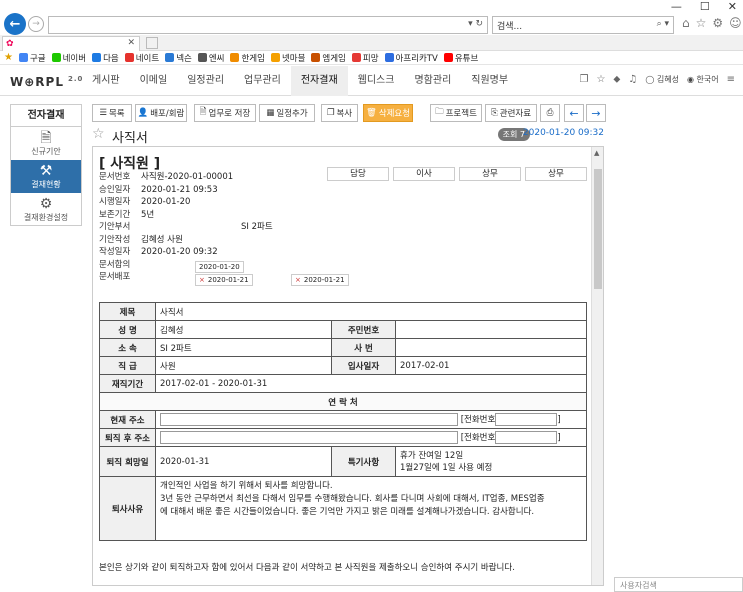 The width and height of the screenshot is (743, 592). What do you see at coordinates (388, 113) in the screenshot?
I see `delete-request-button: 🗑 삭제요청` at bounding box center [388, 113].